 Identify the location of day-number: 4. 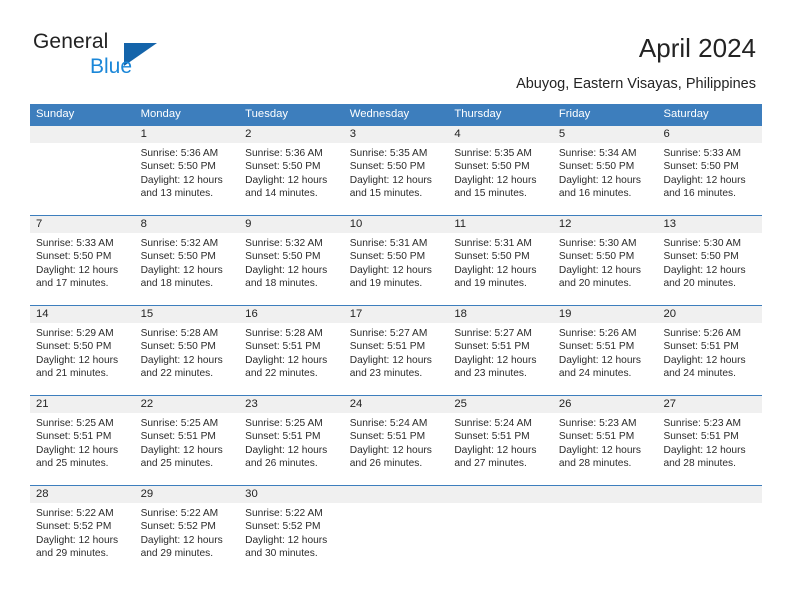
(500, 134).